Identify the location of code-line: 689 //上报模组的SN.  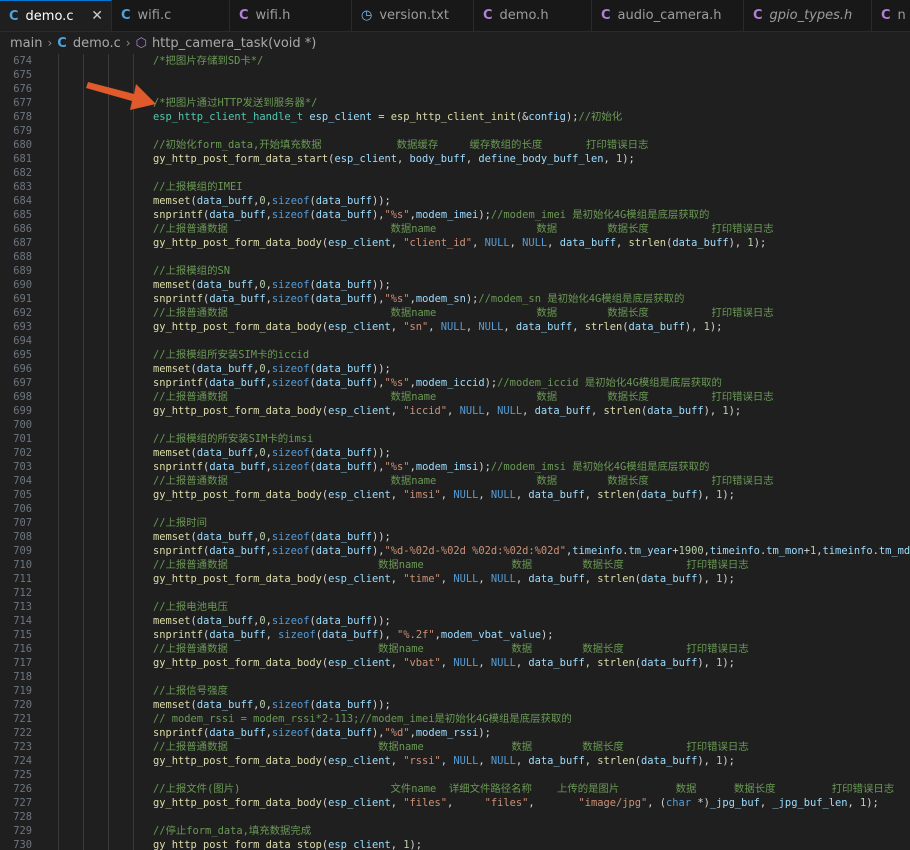
(455, 271).